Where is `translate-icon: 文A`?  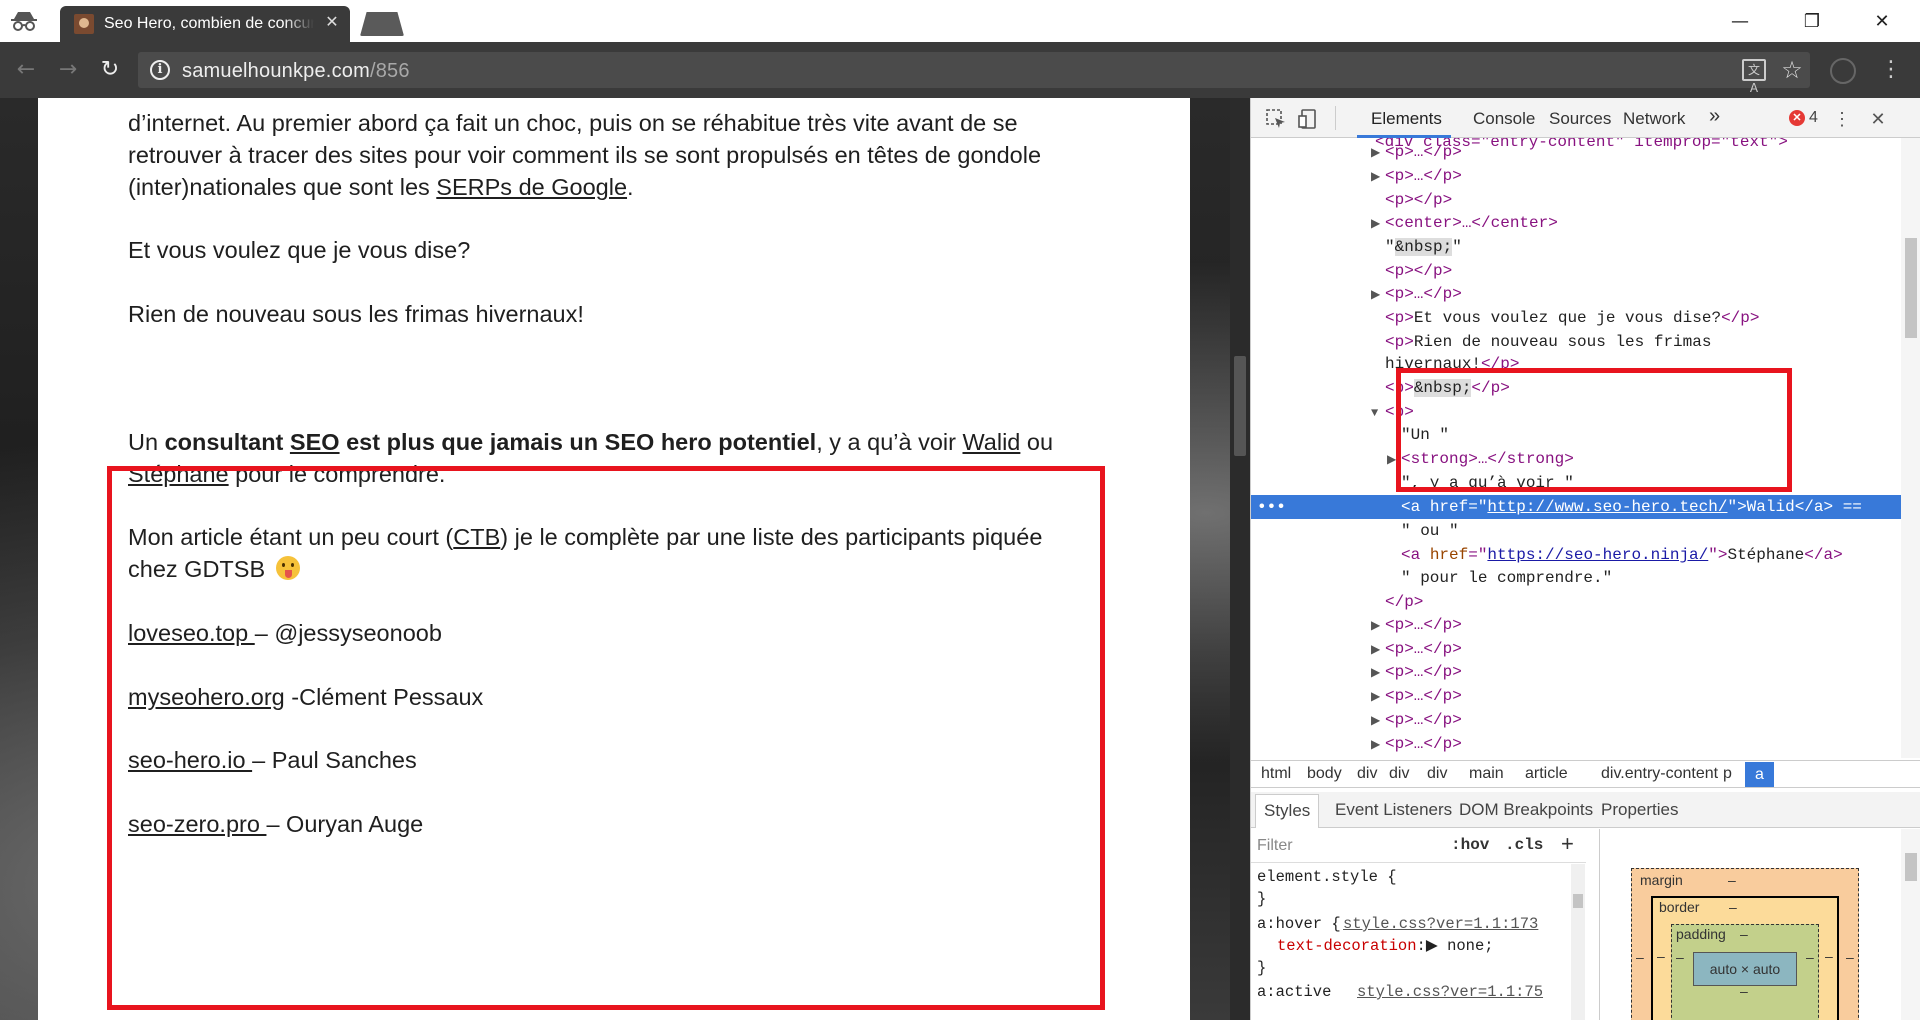
translate-icon: 文A is located at coordinates (1754, 77).